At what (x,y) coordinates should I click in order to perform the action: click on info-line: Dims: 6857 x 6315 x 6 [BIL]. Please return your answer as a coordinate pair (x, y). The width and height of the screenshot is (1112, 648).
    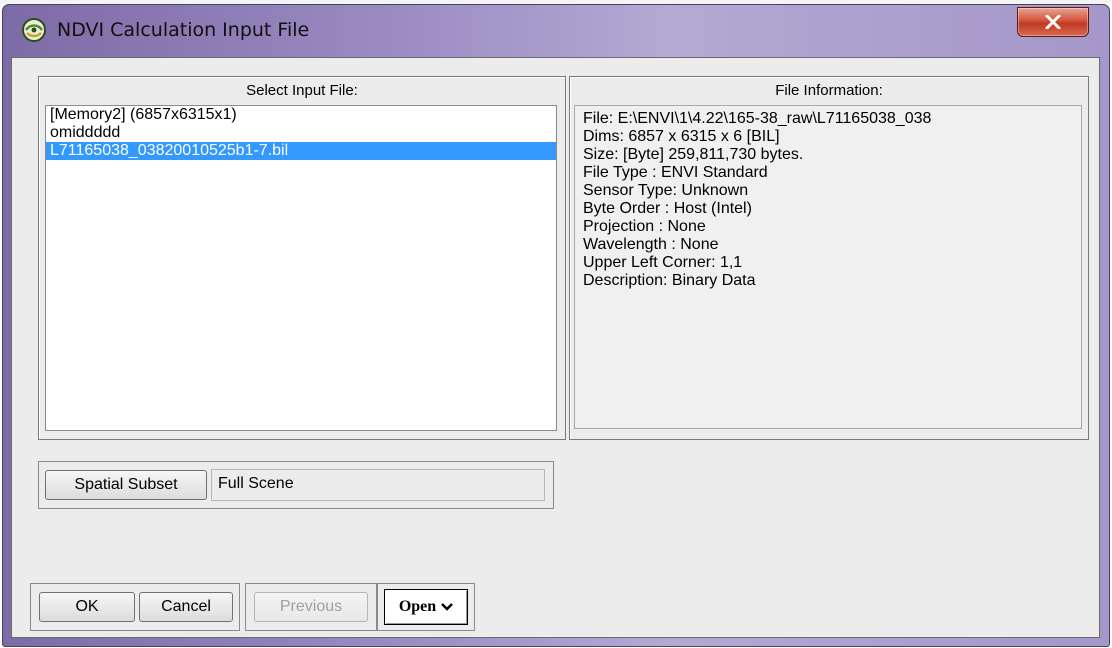
    Looking at the image, I should click on (681, 136).